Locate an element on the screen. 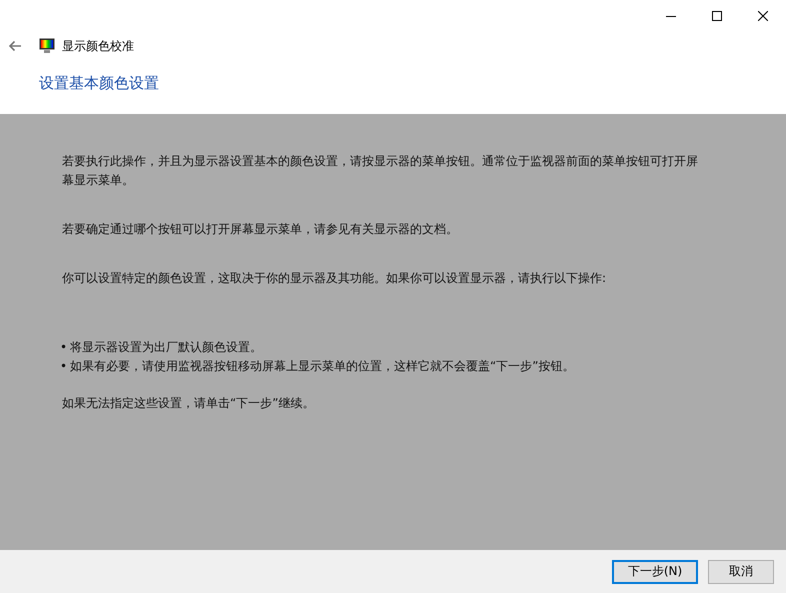  page-heading: 设置基本颜色设置 is located at coordinates (99, 84).